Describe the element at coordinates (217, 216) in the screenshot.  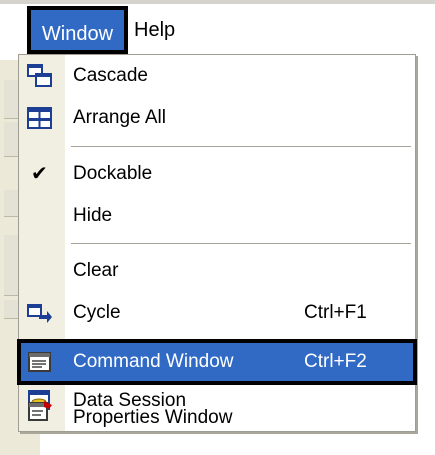
I see `menu-item-hide: Hide` at that location.